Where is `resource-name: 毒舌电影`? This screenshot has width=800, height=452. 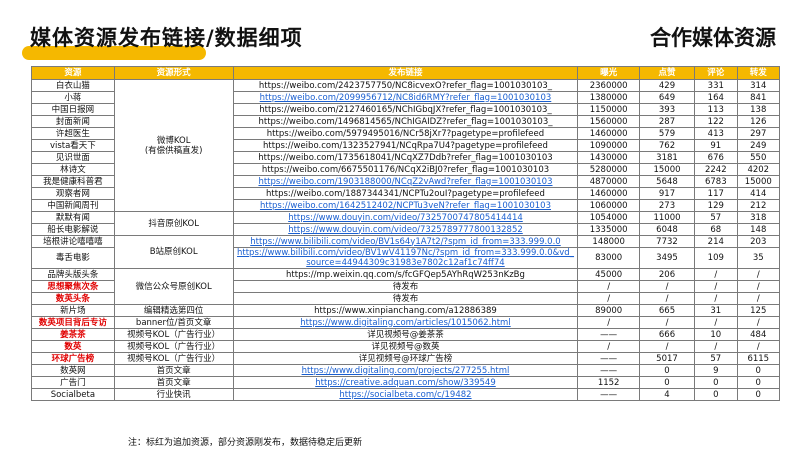
resource-name: 毒舌电影 is located at coordinates (73, 258).